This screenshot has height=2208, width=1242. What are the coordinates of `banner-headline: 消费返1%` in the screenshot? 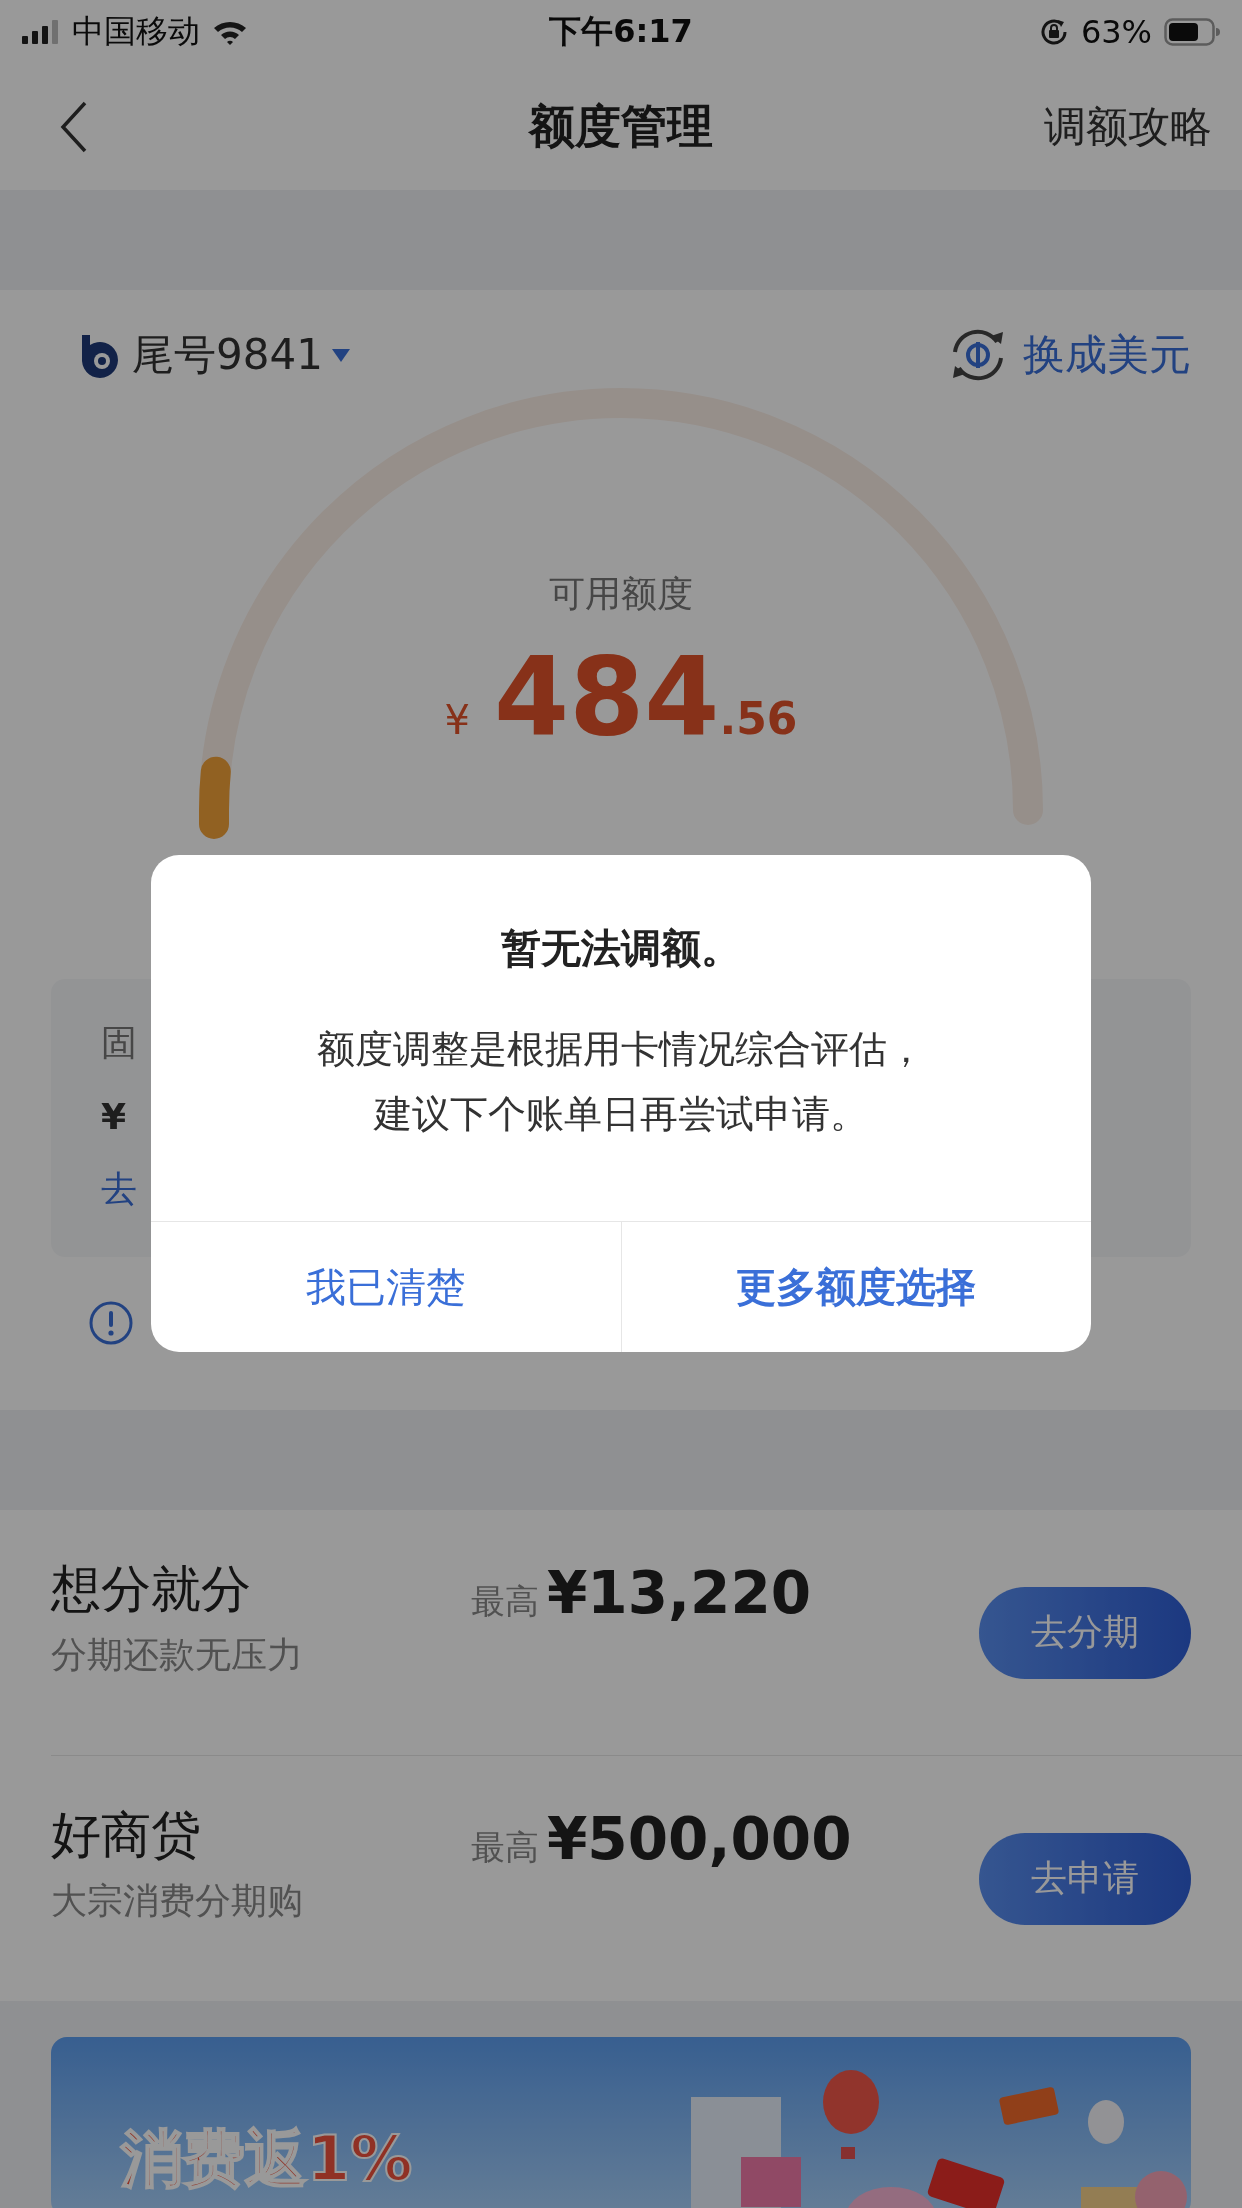 It's located at (267, 2159).